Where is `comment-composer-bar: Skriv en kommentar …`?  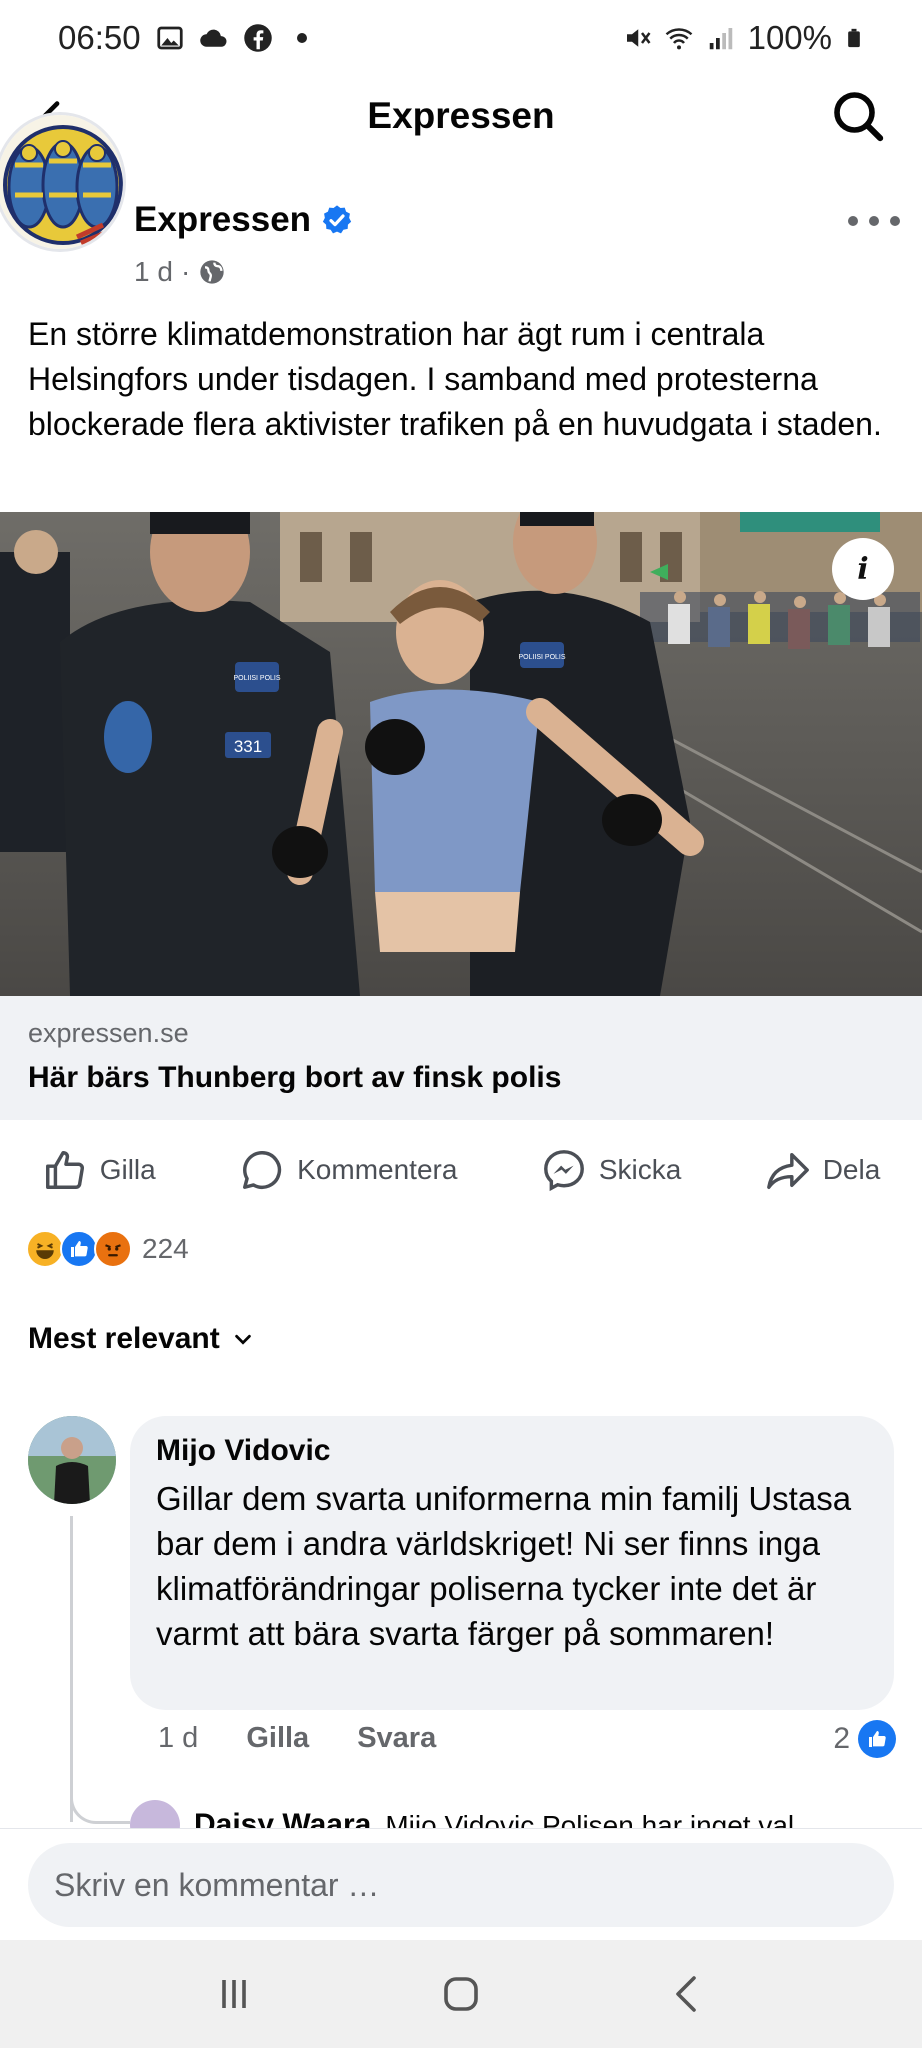
comment-composer-bar: Skriv en kommentar … is located at coordinates (461, 1884).